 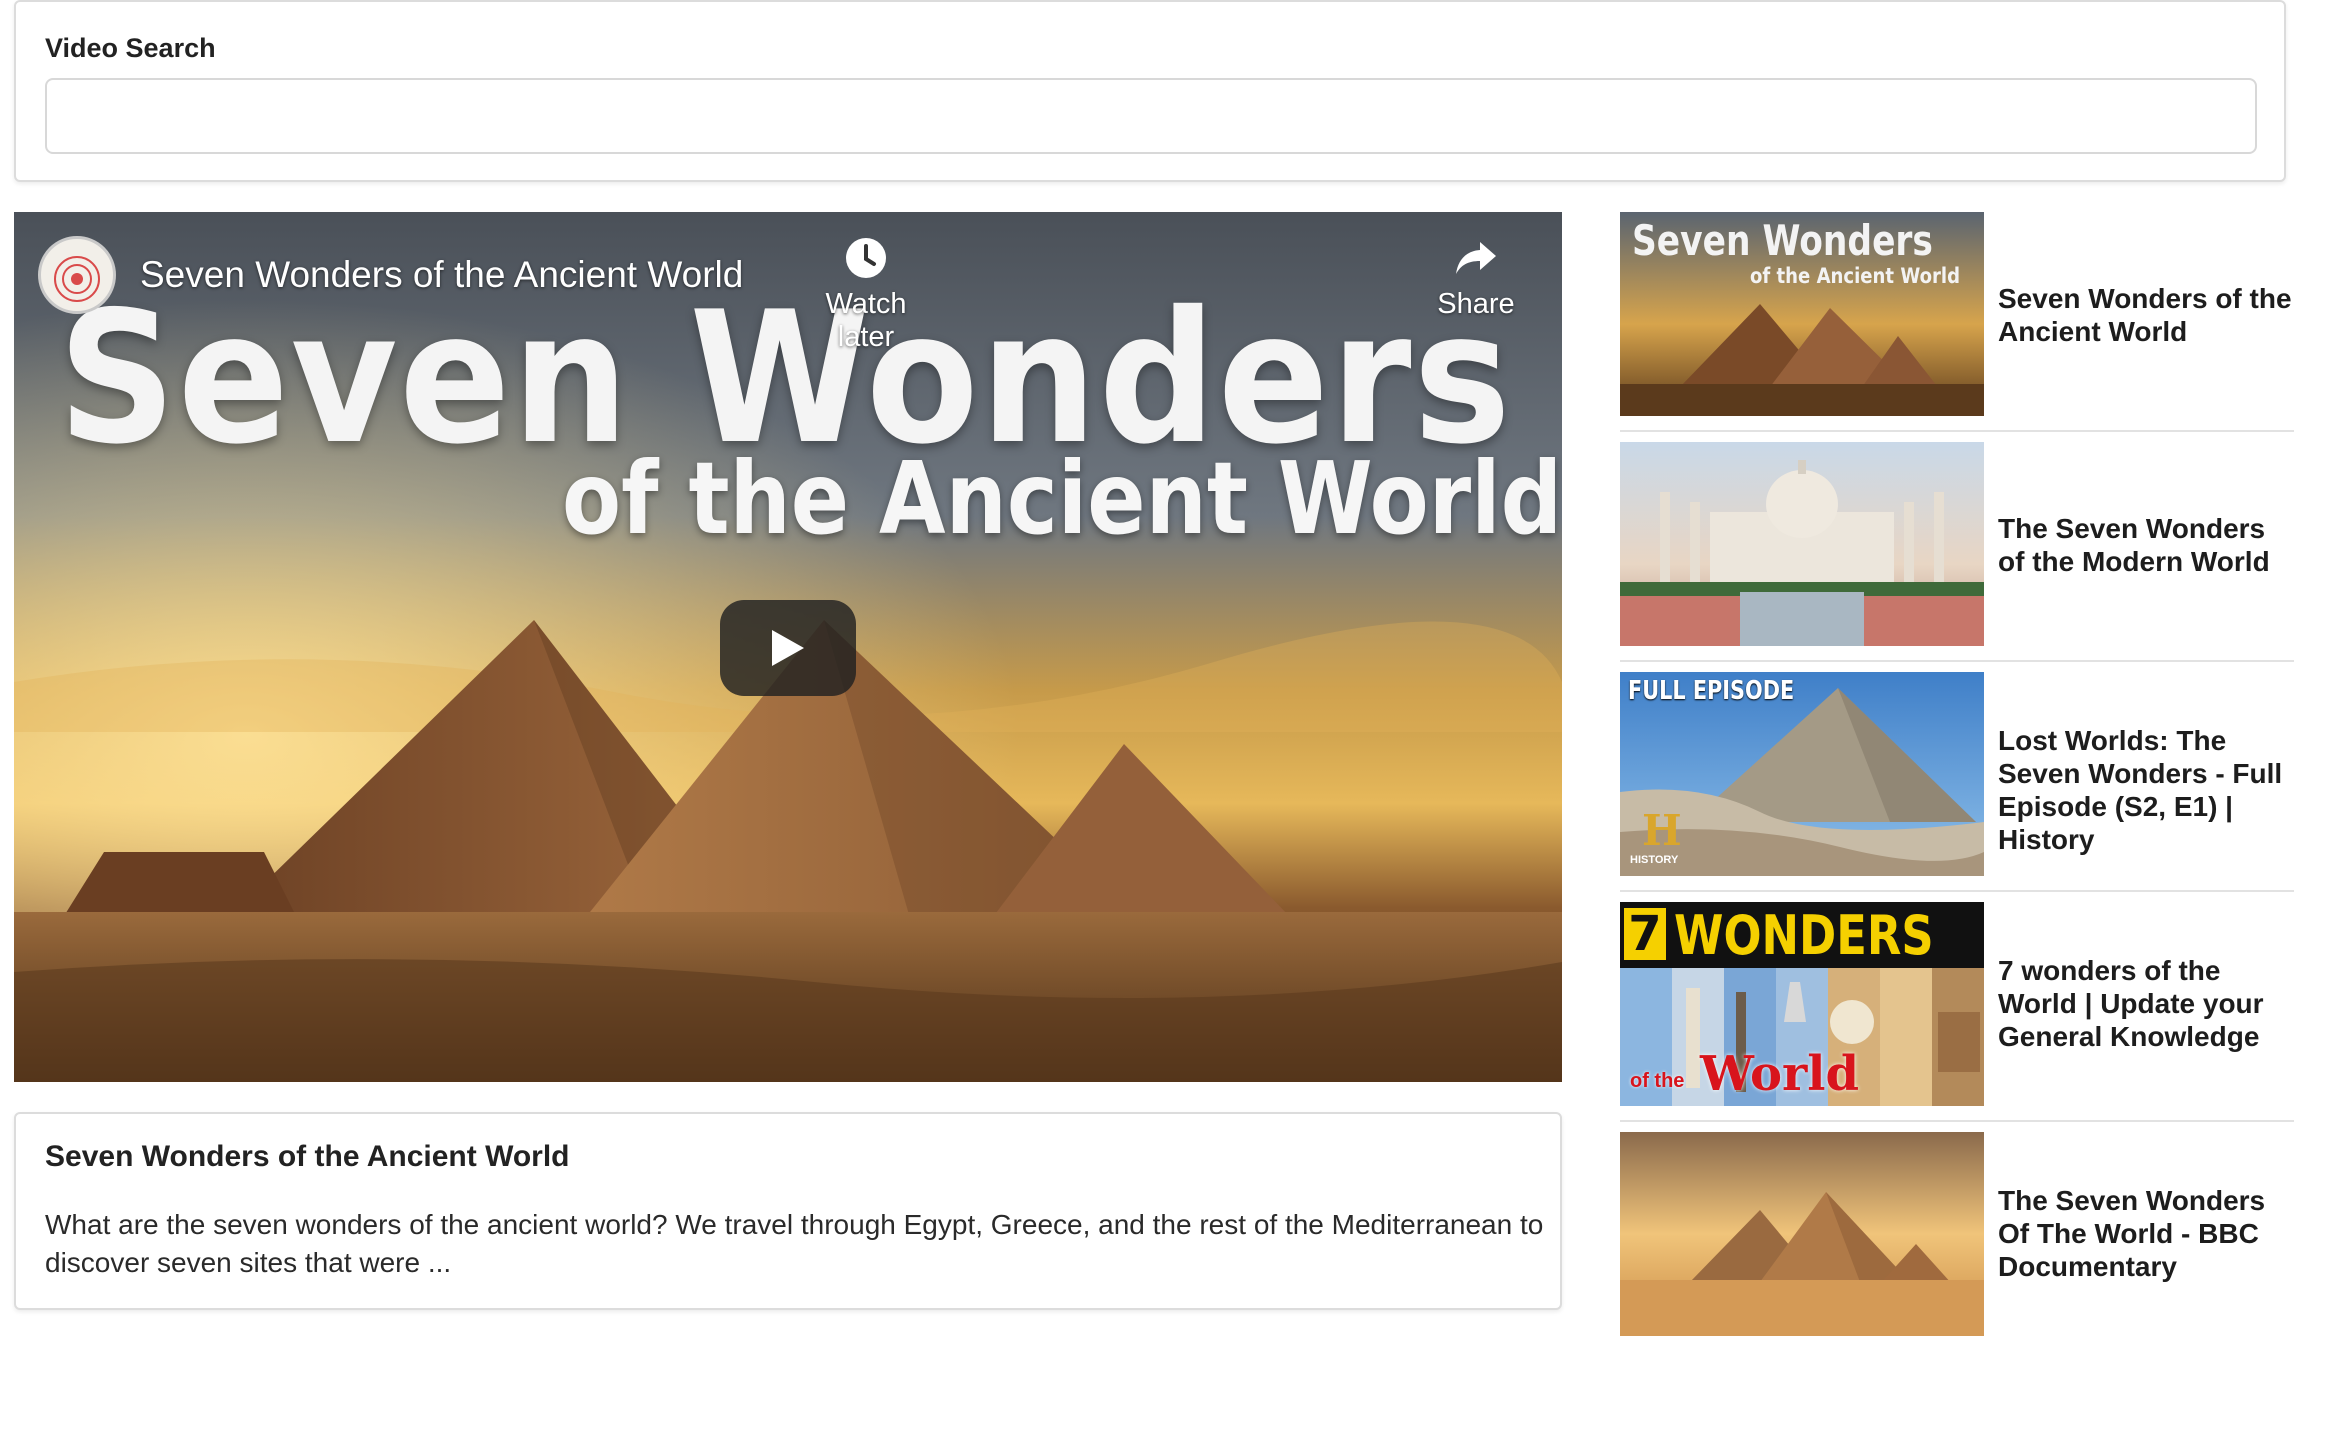 I want to click on video-list-item: The Seven Wonders of the Modern World, so click(x=1957, y=557).